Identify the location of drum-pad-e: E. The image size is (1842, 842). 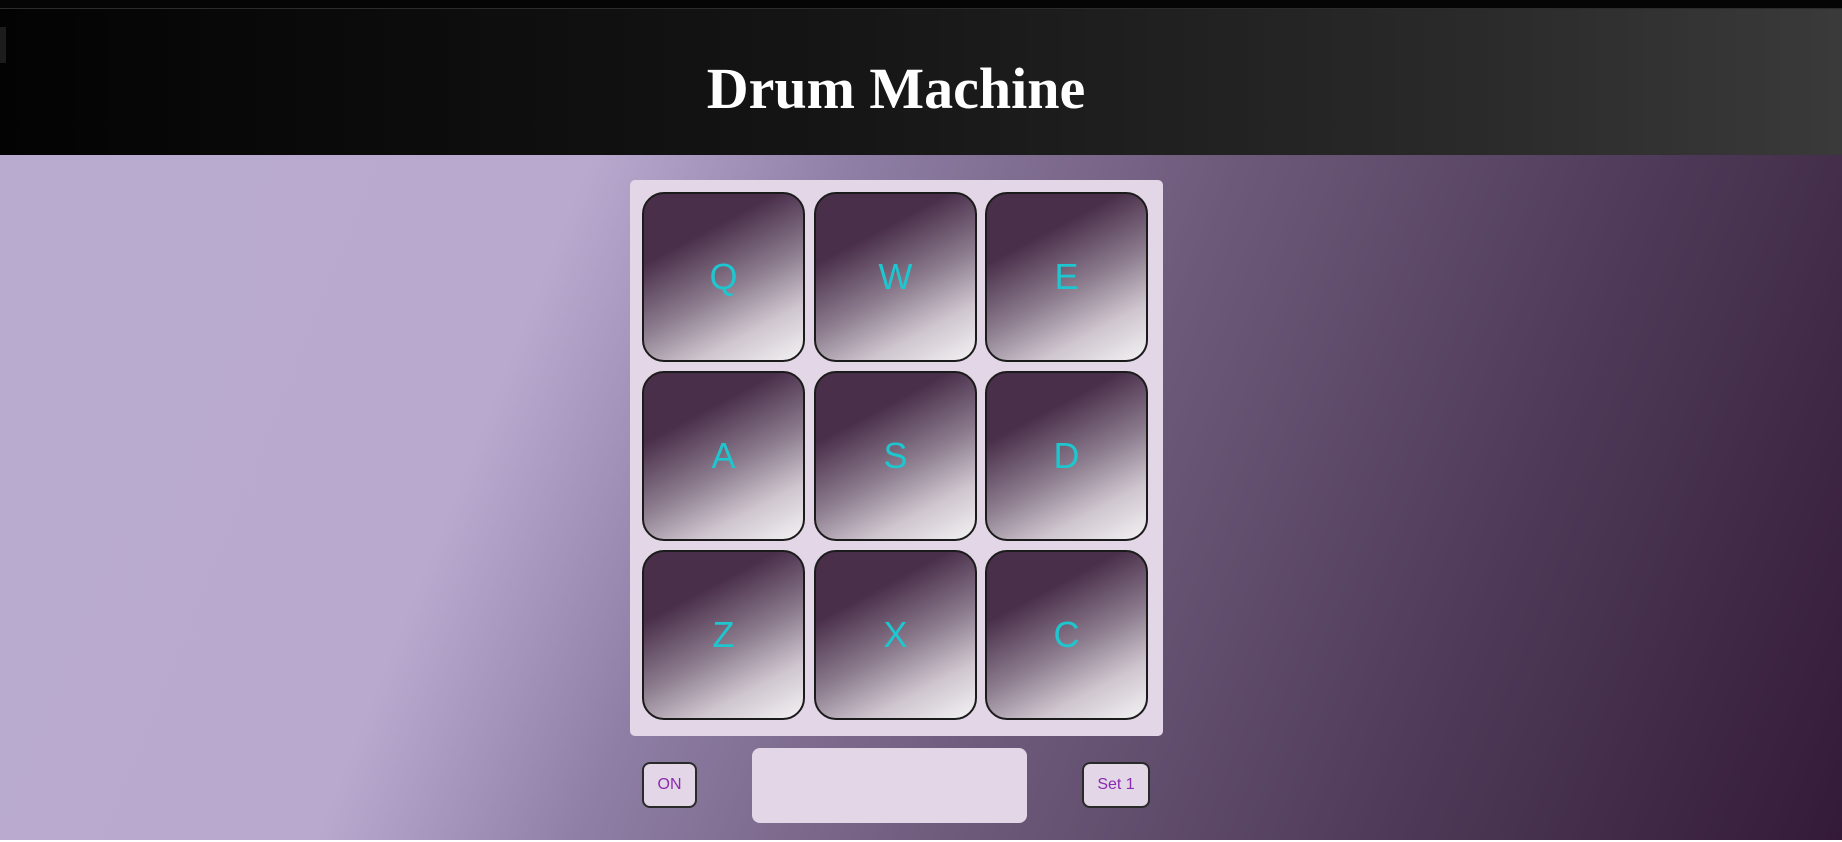
(1066, 277).